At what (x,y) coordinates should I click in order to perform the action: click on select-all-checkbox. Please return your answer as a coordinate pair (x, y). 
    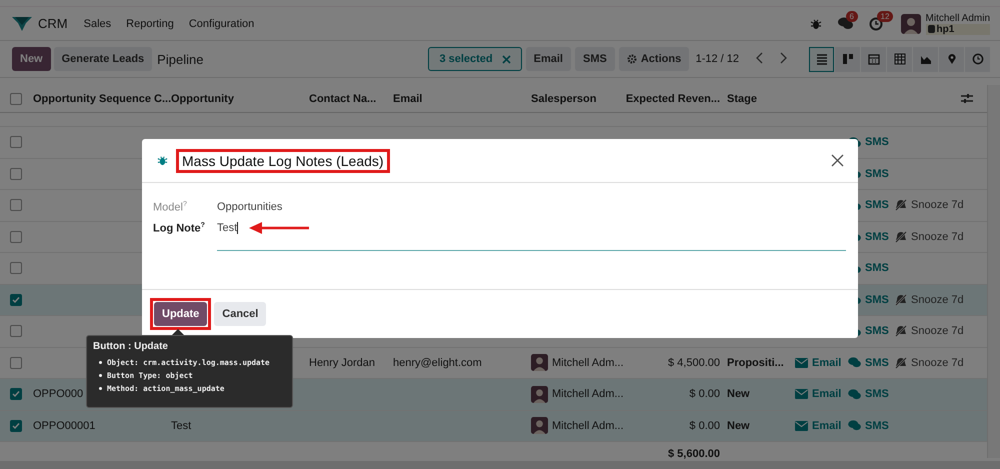
    Looking at the image, I should click on (16, 98).